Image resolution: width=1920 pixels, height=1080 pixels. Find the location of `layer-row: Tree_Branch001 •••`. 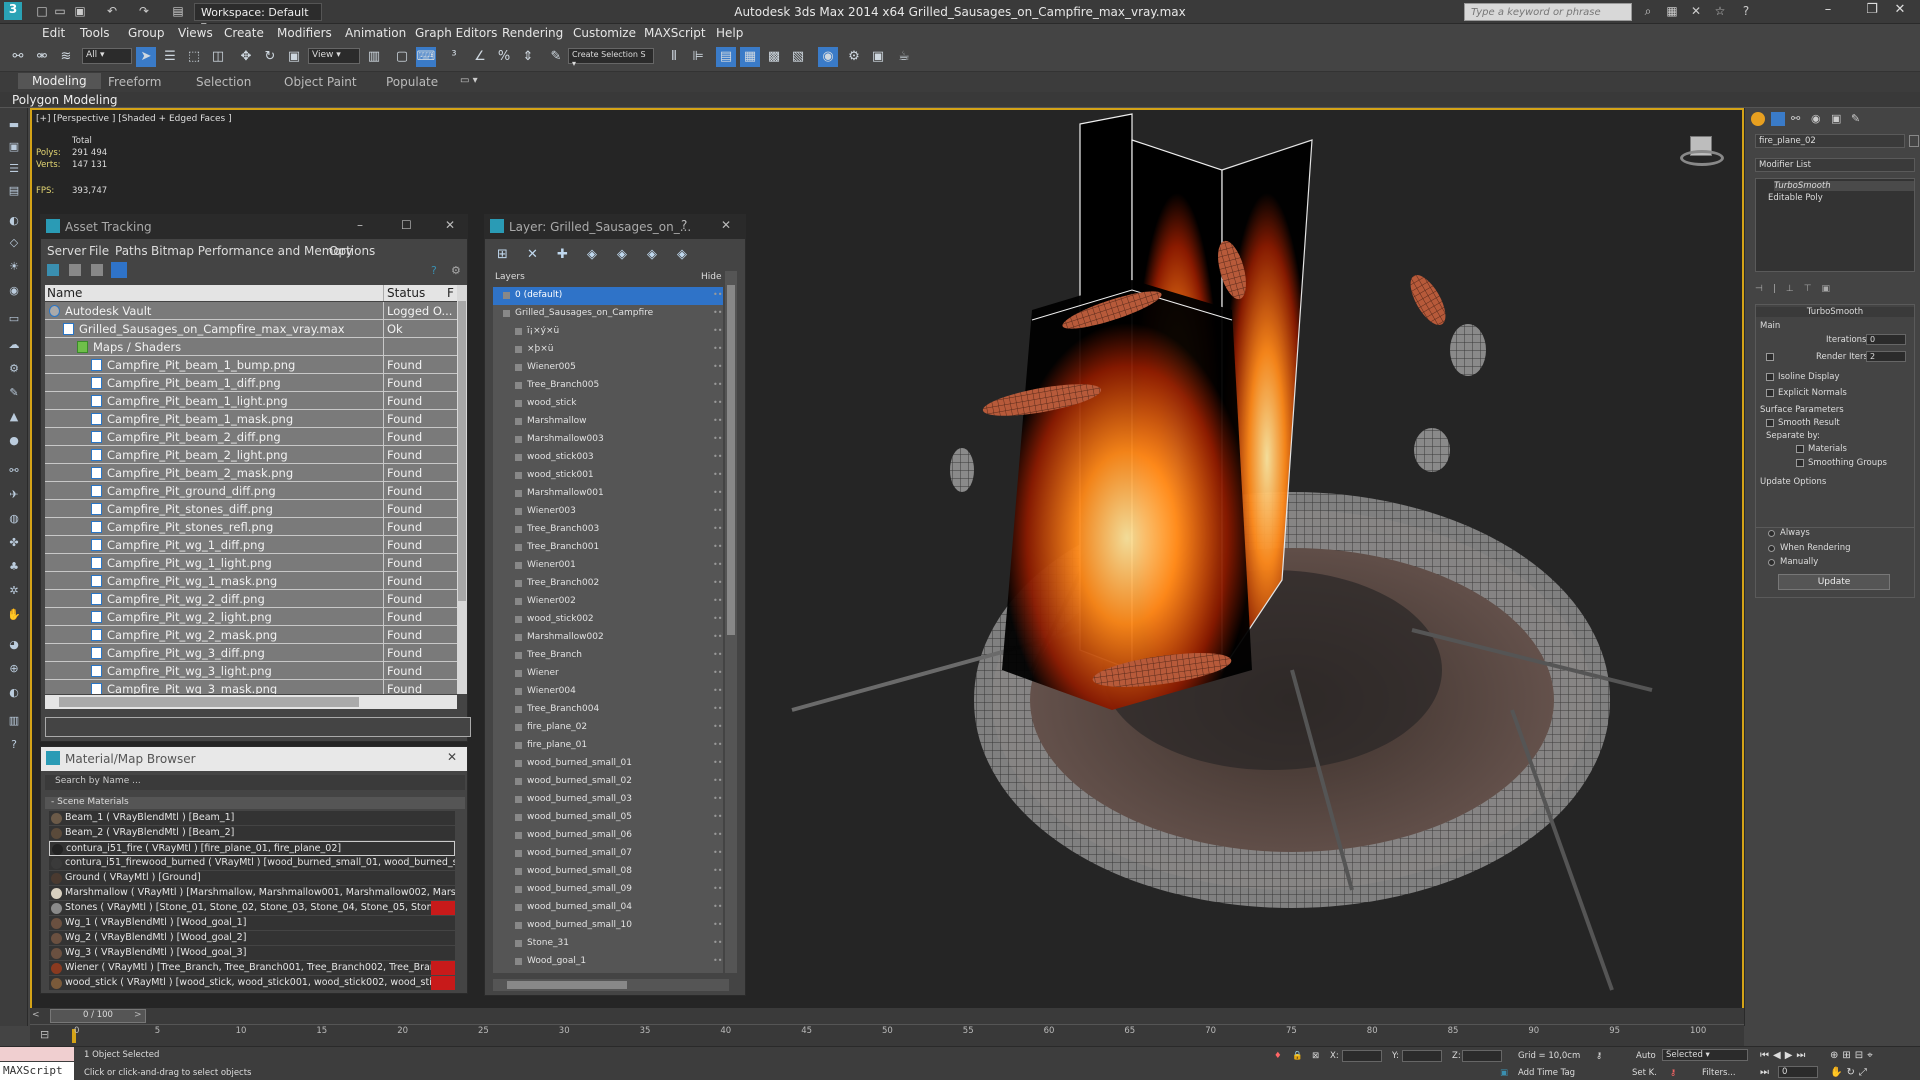

layer-row: Tree_Branch001 ••• is located at coordinates (608, 548).